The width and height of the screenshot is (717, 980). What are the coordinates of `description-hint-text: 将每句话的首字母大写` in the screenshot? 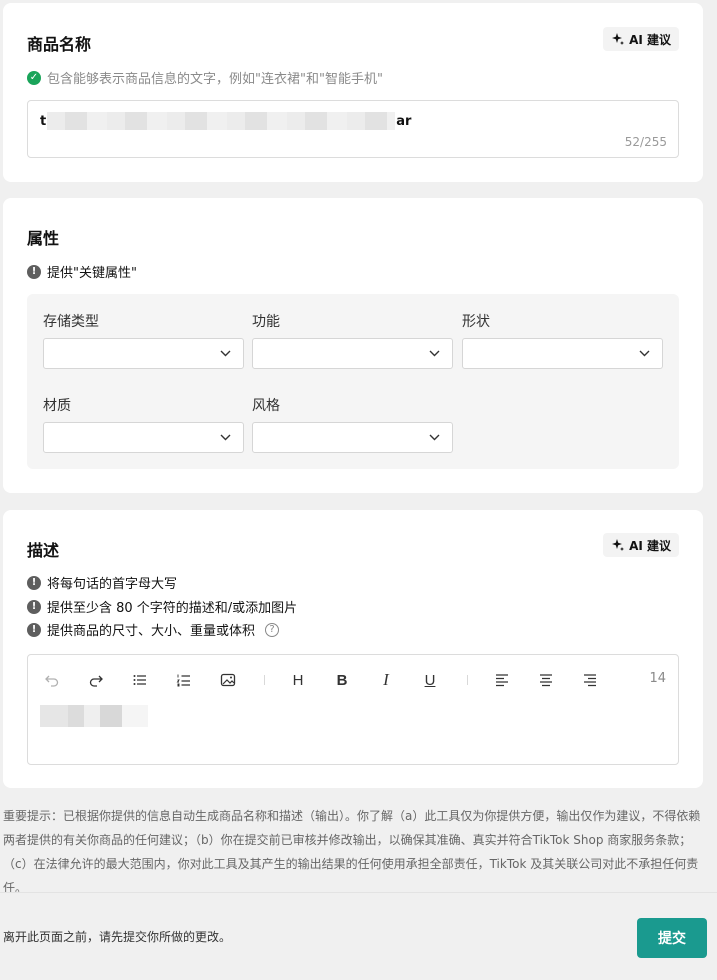 It's located at (112, 584).